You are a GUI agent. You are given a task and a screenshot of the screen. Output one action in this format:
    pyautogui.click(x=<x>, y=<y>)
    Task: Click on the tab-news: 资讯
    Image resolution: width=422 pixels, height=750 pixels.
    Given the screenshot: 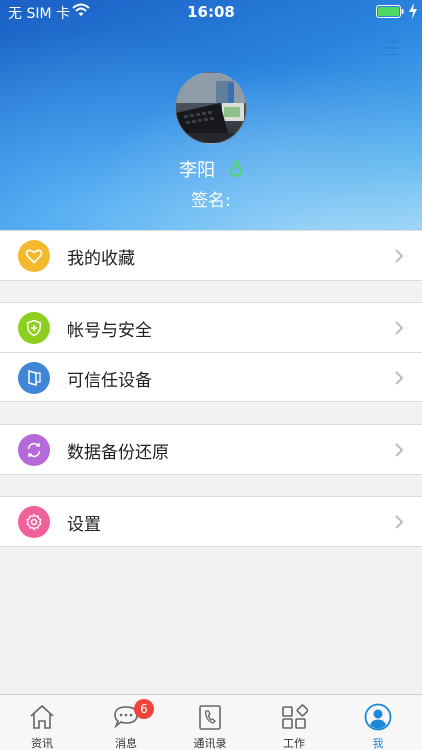 What is the action you would take?
    pyautogui.click(x=42, y=722)
    